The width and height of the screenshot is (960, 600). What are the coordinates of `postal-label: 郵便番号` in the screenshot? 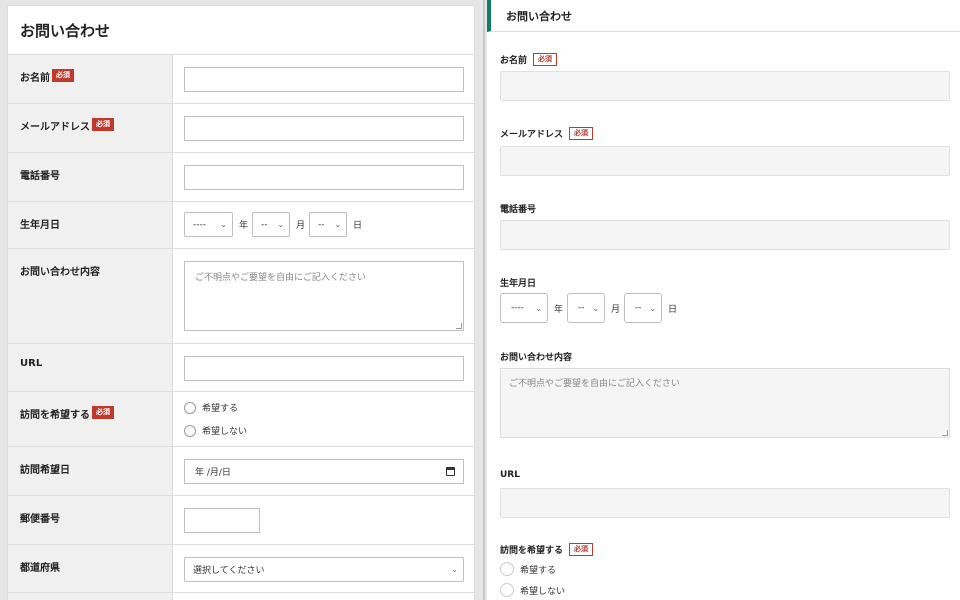 It's located at (40, 519).